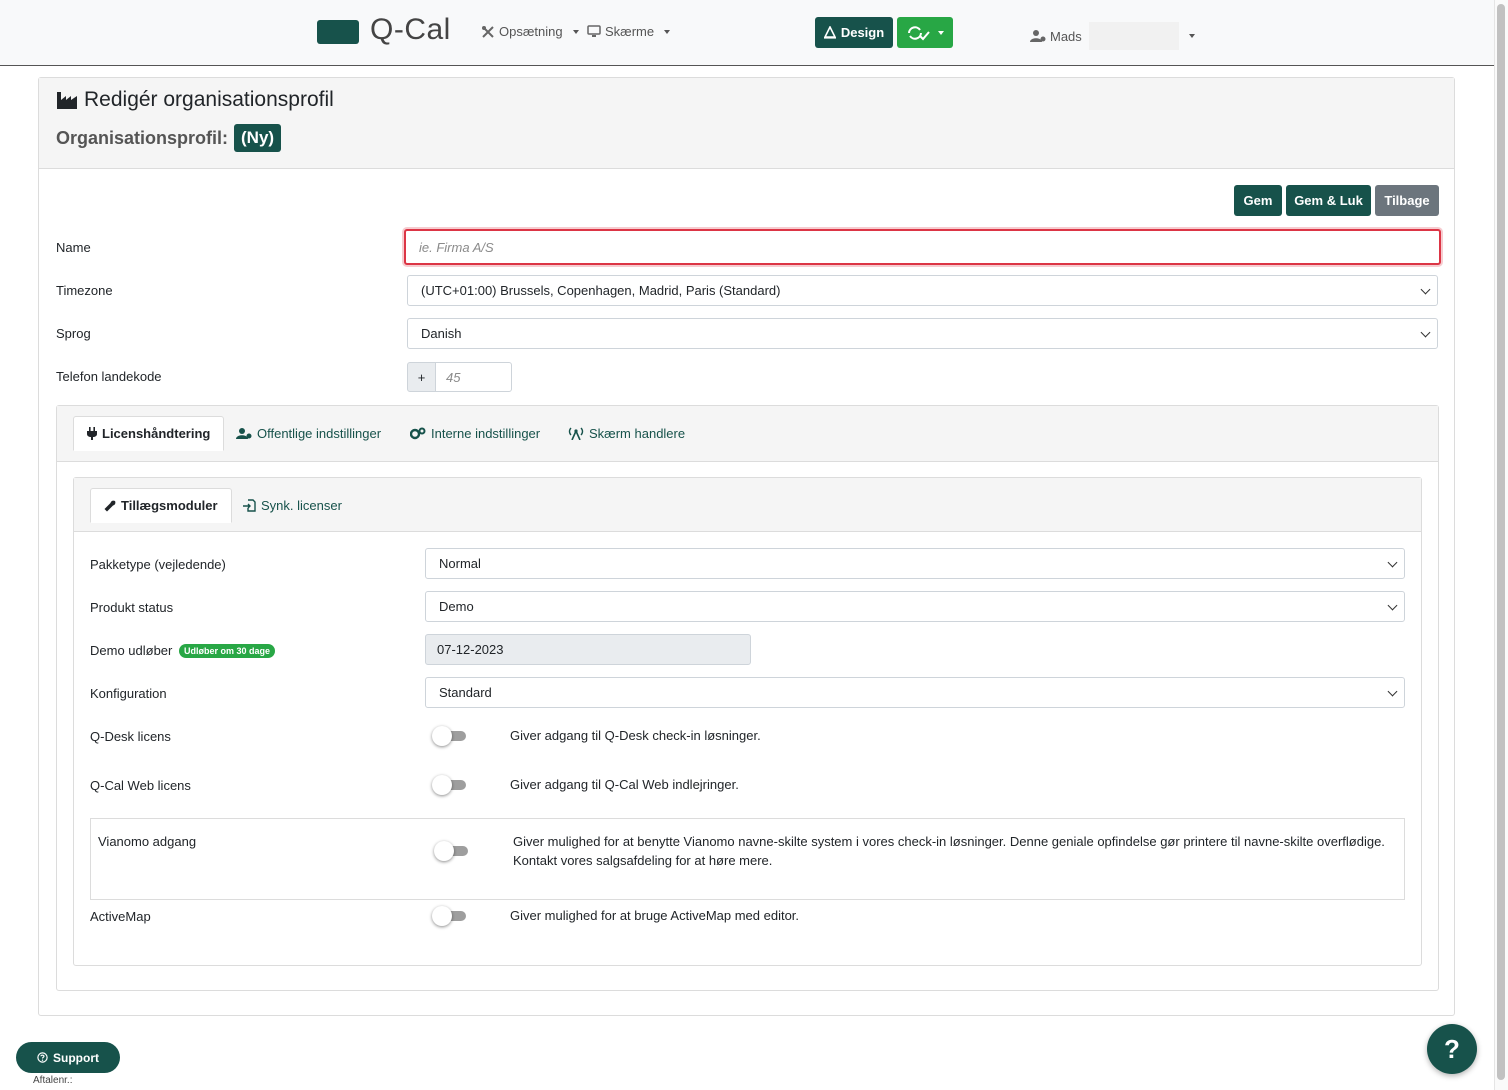  What do you see at coordinates (486, 433) in the screenshot?
I see `tab-internal-label: Interne indstillinger` at bounding box center [486, 433].